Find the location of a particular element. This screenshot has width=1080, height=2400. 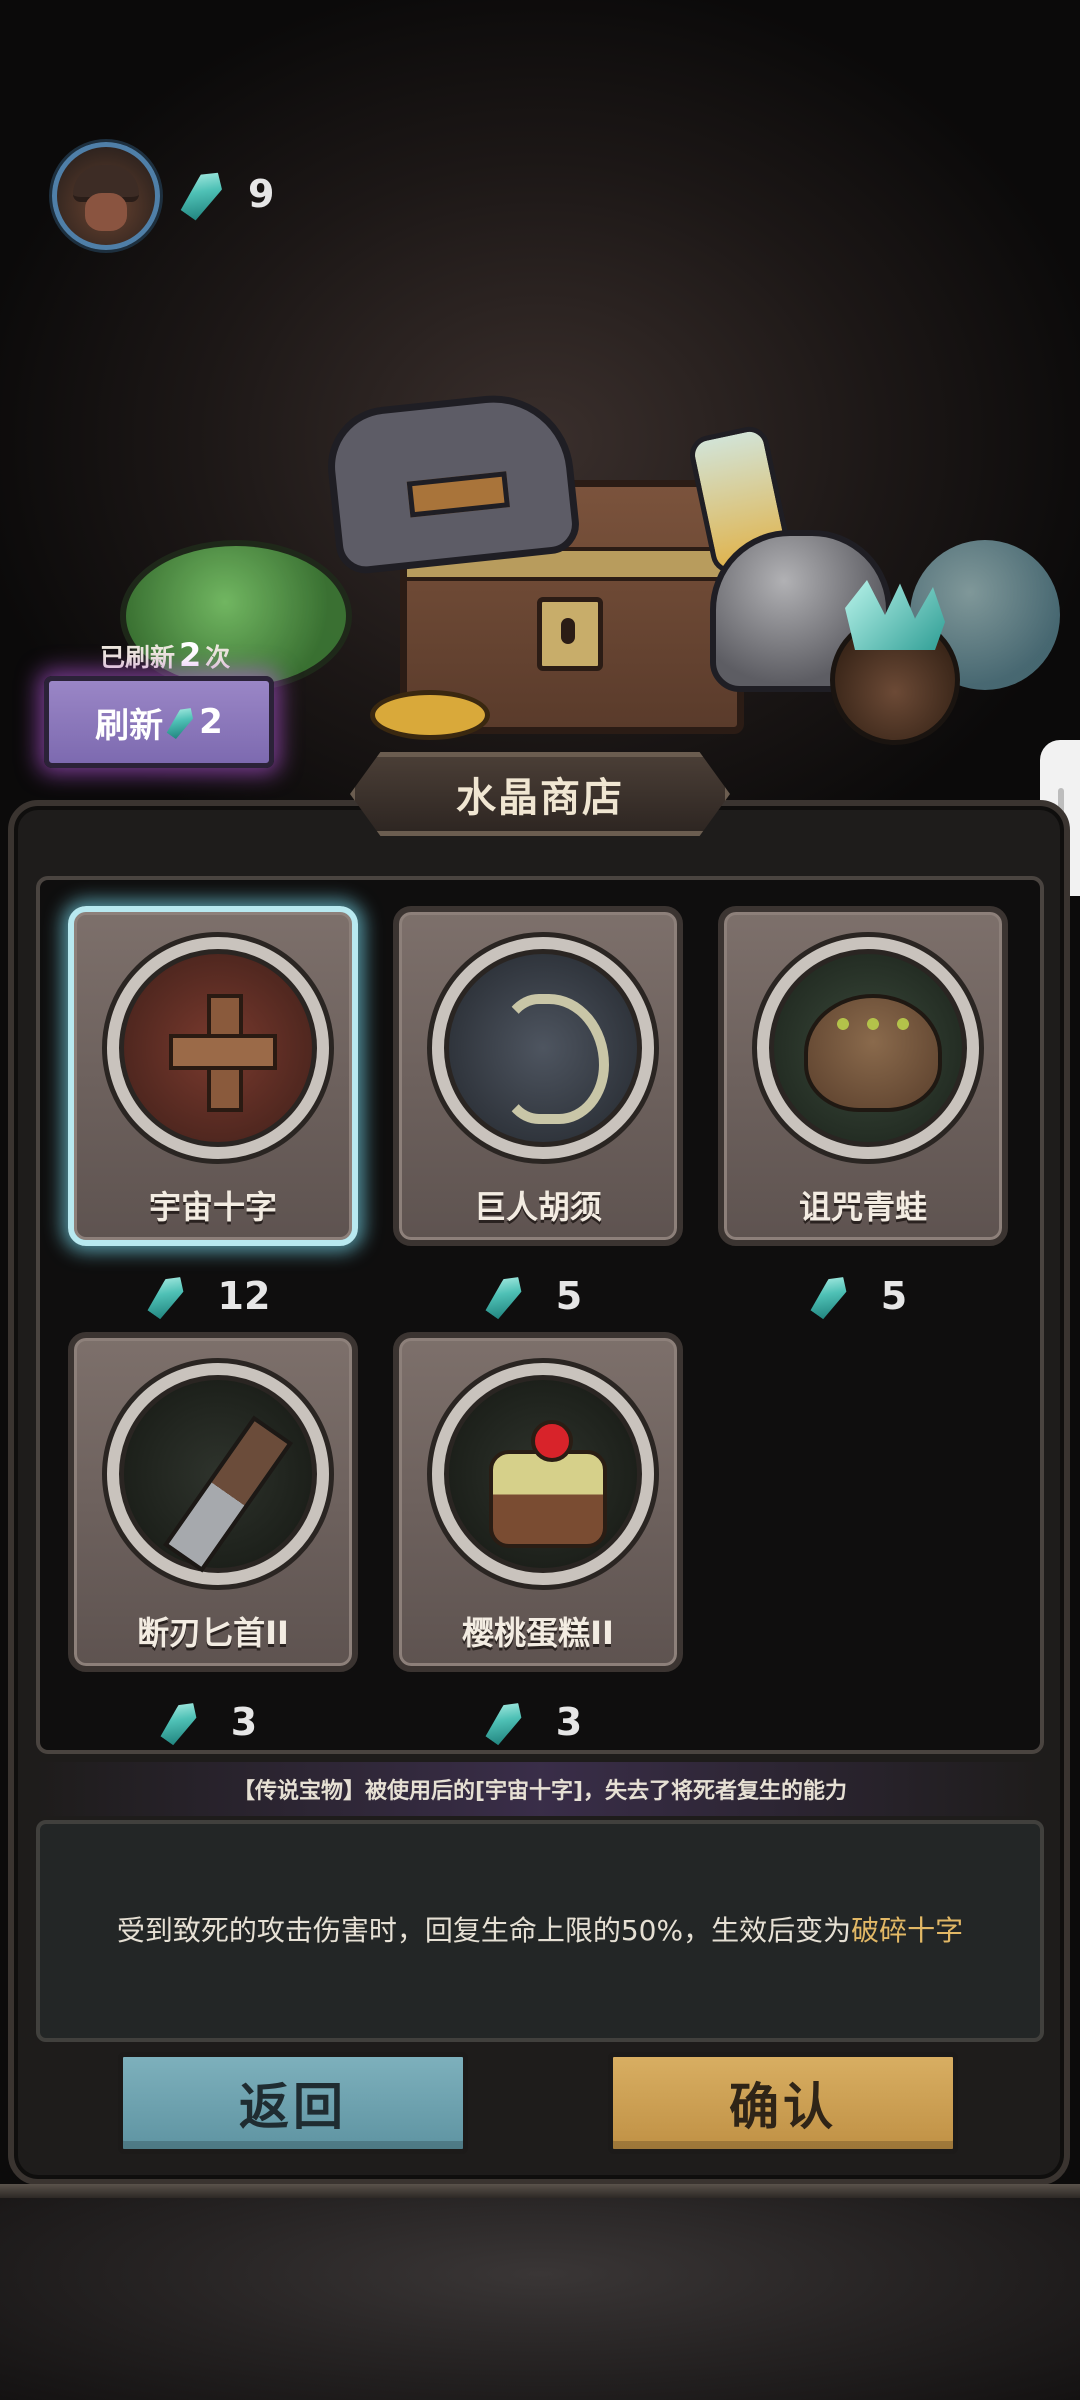

refresh-button-label: 刷新 is located at coordinates (129, 725).